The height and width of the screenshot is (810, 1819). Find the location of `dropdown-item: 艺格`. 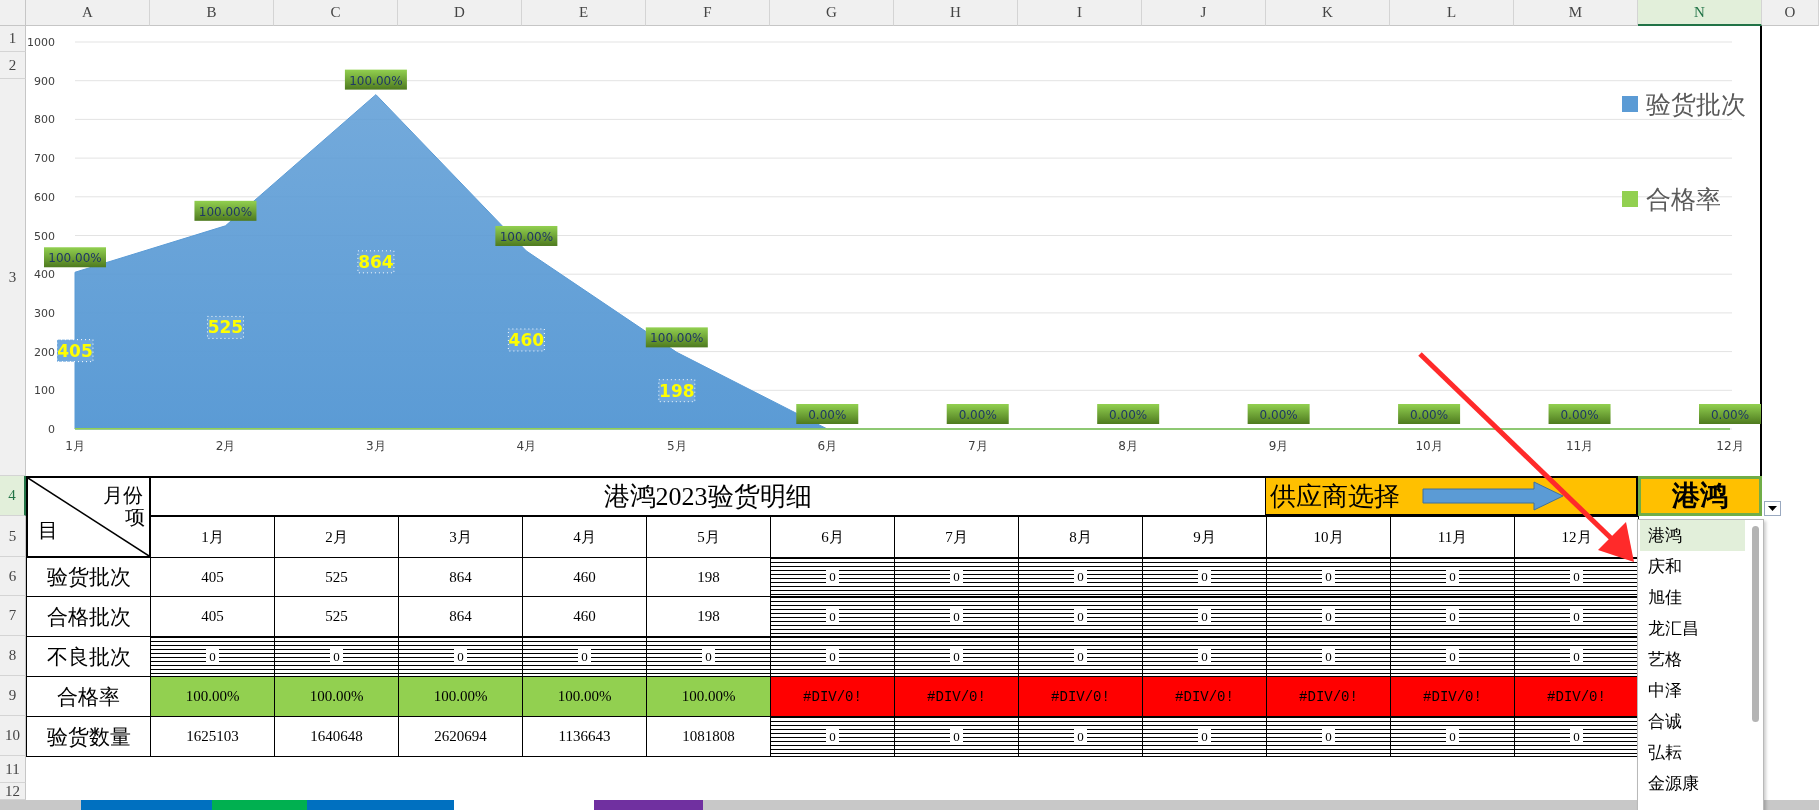

dropdown-item: 艺格 is located at coordinates (1692, 659).